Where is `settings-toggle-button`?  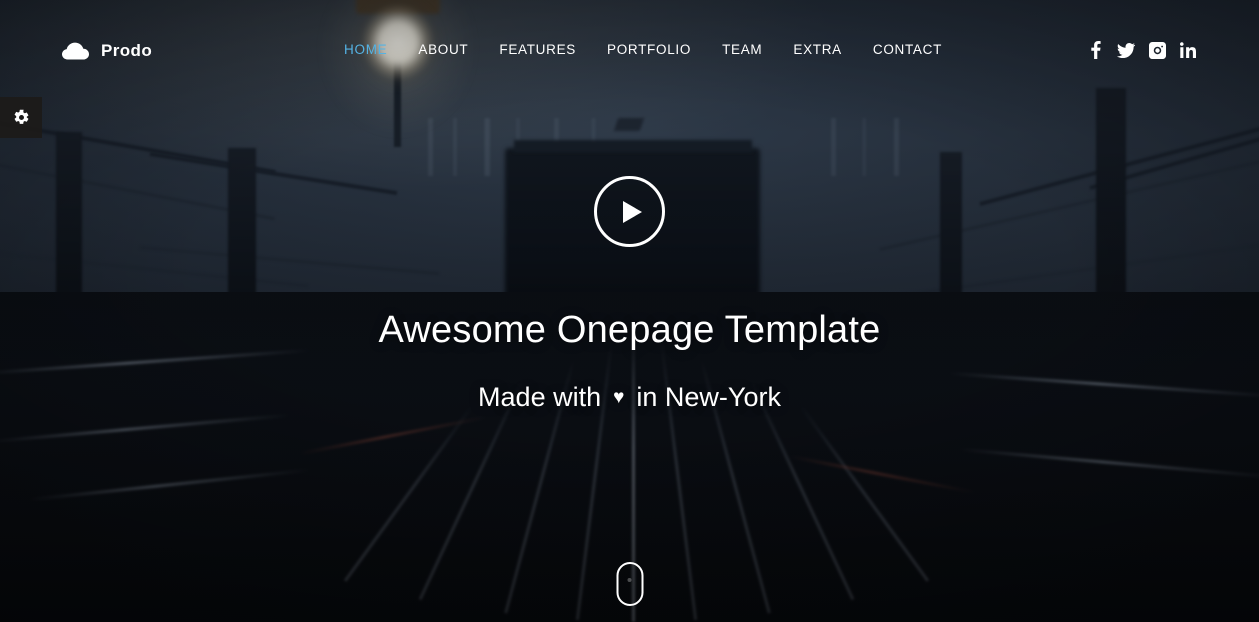
settings-toggle-button is located at coordinates (21, 117).